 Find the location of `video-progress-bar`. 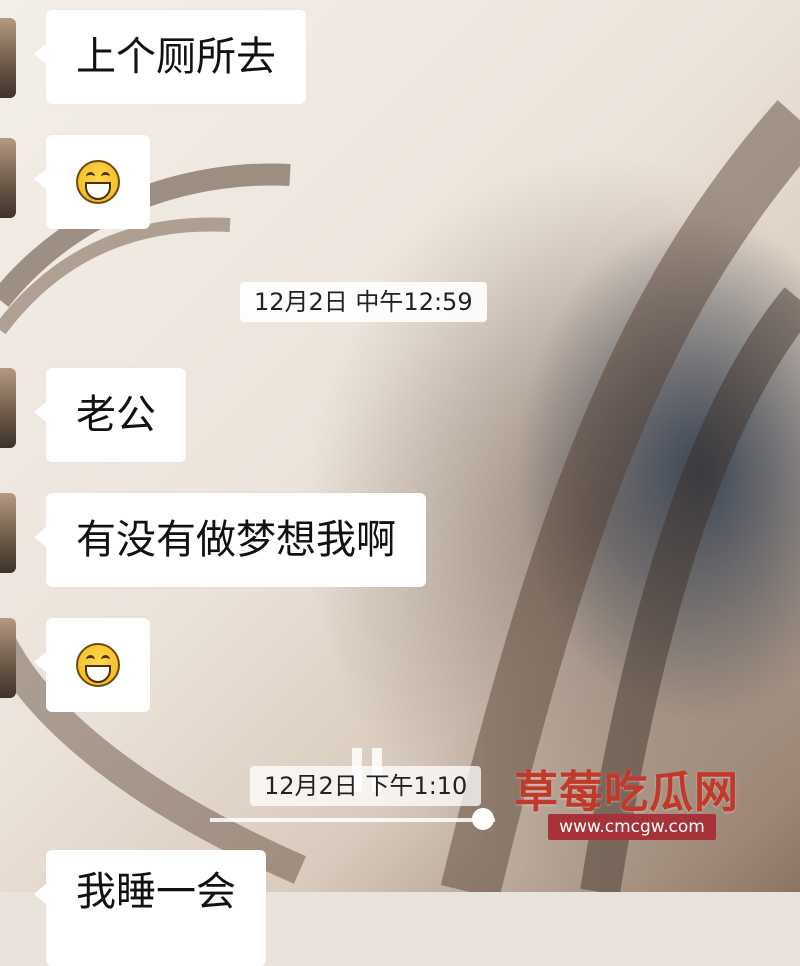

video-progress-bar is located at coordinates (352, 820).